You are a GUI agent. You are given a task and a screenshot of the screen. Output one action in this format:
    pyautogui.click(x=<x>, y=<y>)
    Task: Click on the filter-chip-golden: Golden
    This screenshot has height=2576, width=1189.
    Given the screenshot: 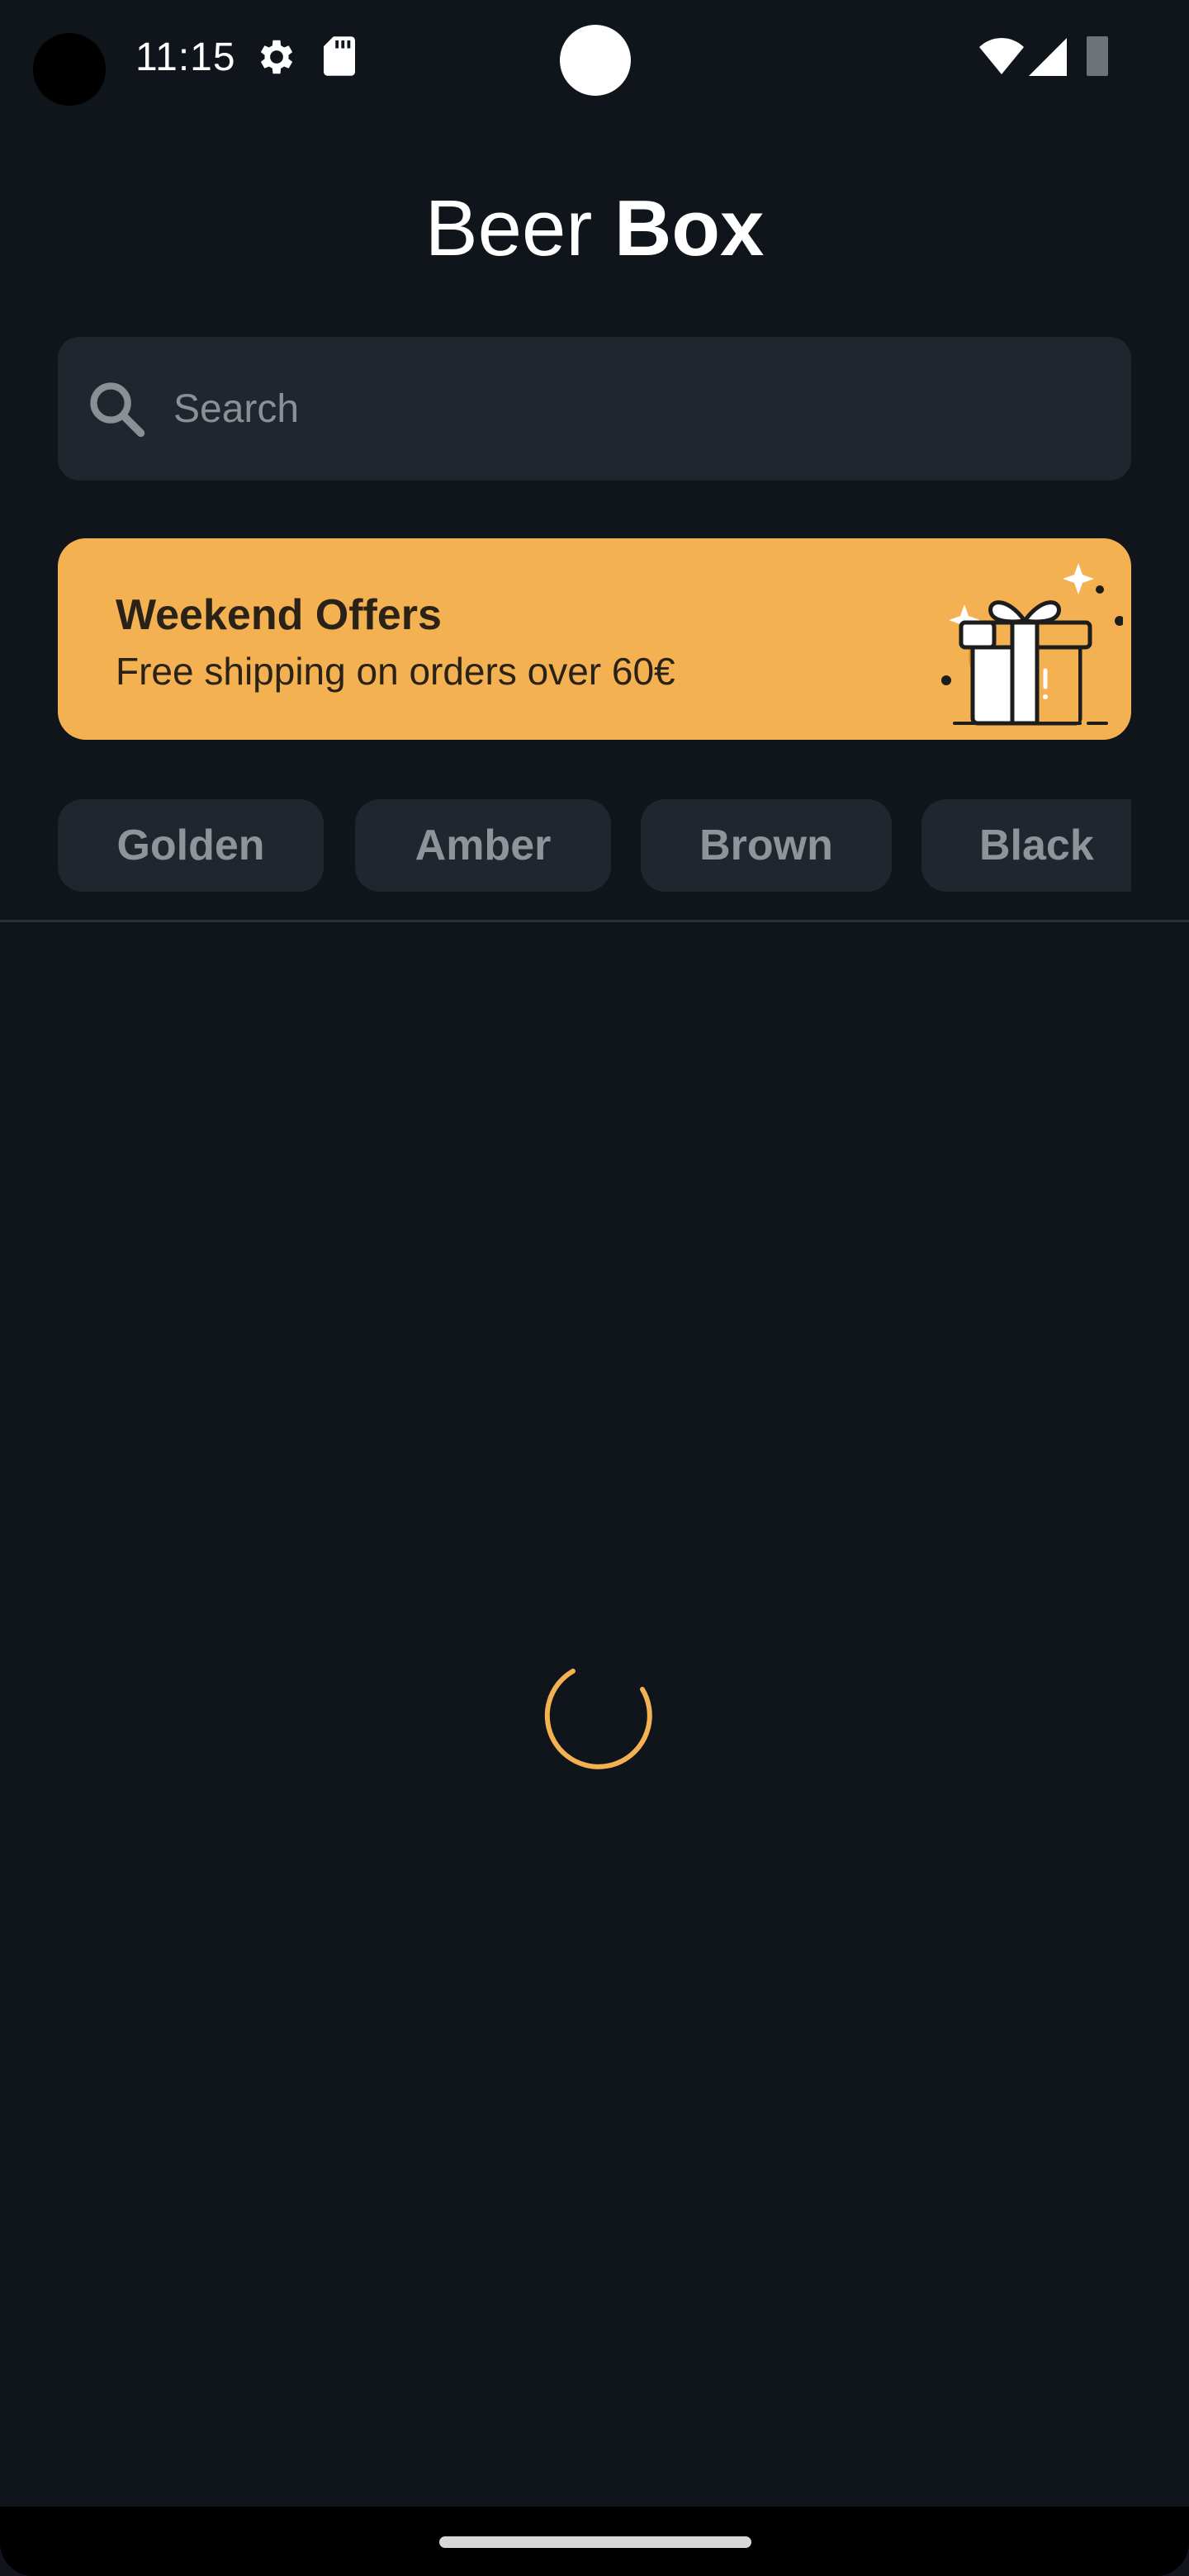 What is the action you would take?
    pyautogui.click(x=191, y=845)
    